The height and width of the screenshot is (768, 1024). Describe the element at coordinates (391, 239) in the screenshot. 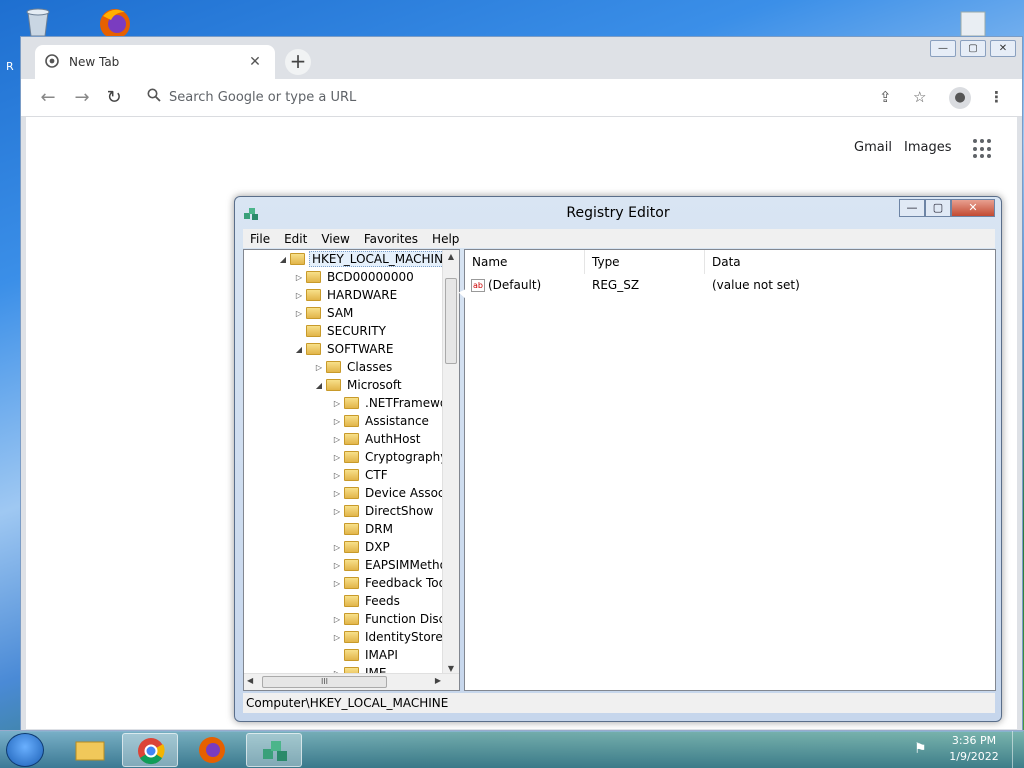

I see `menu-favorites: Favorites` at that location.